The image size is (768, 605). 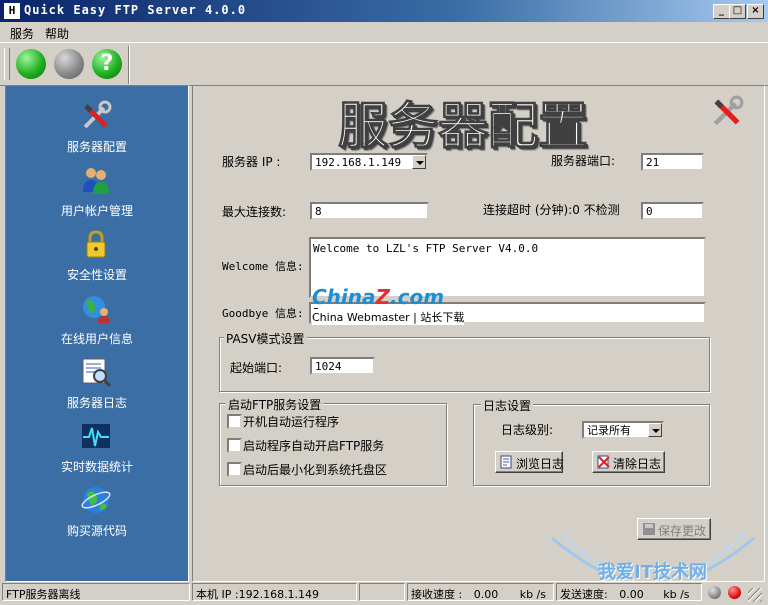 I want to click on log-level-label: 日志级别:, so click(x=527, y=430).